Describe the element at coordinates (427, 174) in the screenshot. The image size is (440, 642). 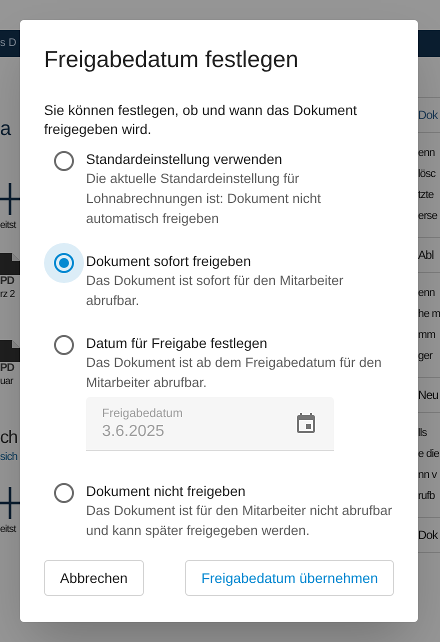
I see `text-line: lösc` at that location.